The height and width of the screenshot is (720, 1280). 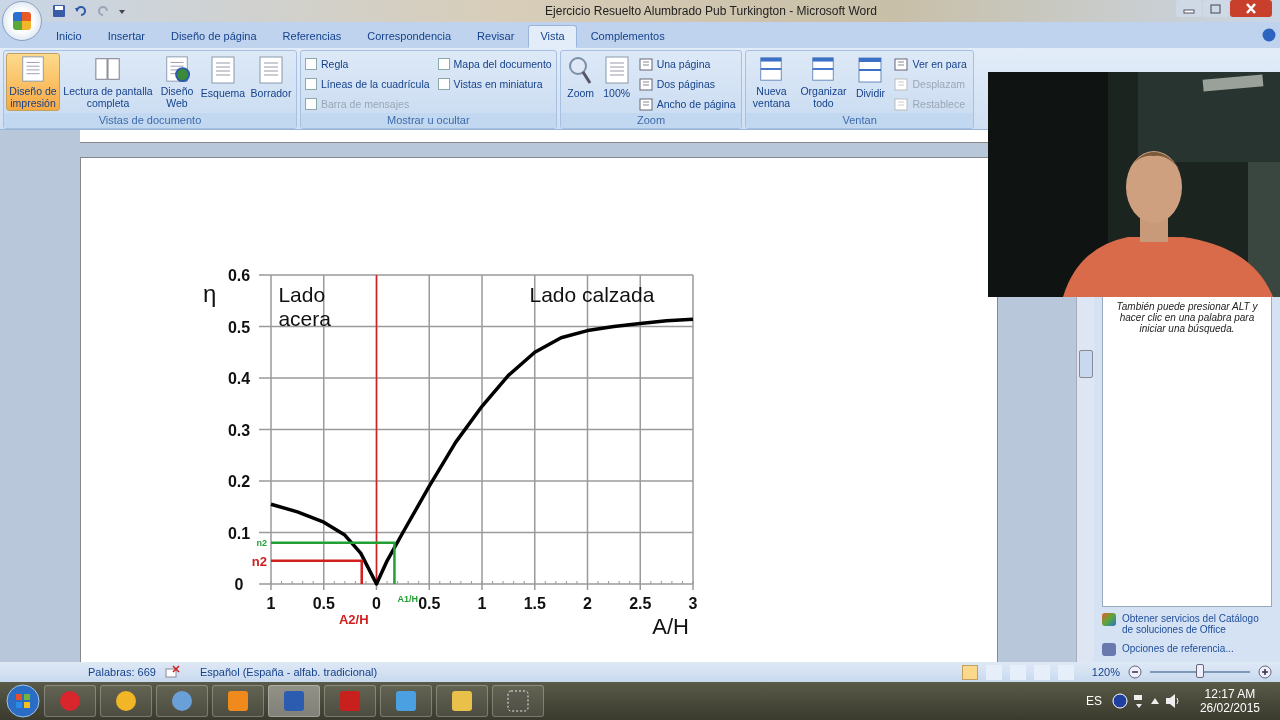 I want to click on axis-title: A/H, so click(x=670, y=626).